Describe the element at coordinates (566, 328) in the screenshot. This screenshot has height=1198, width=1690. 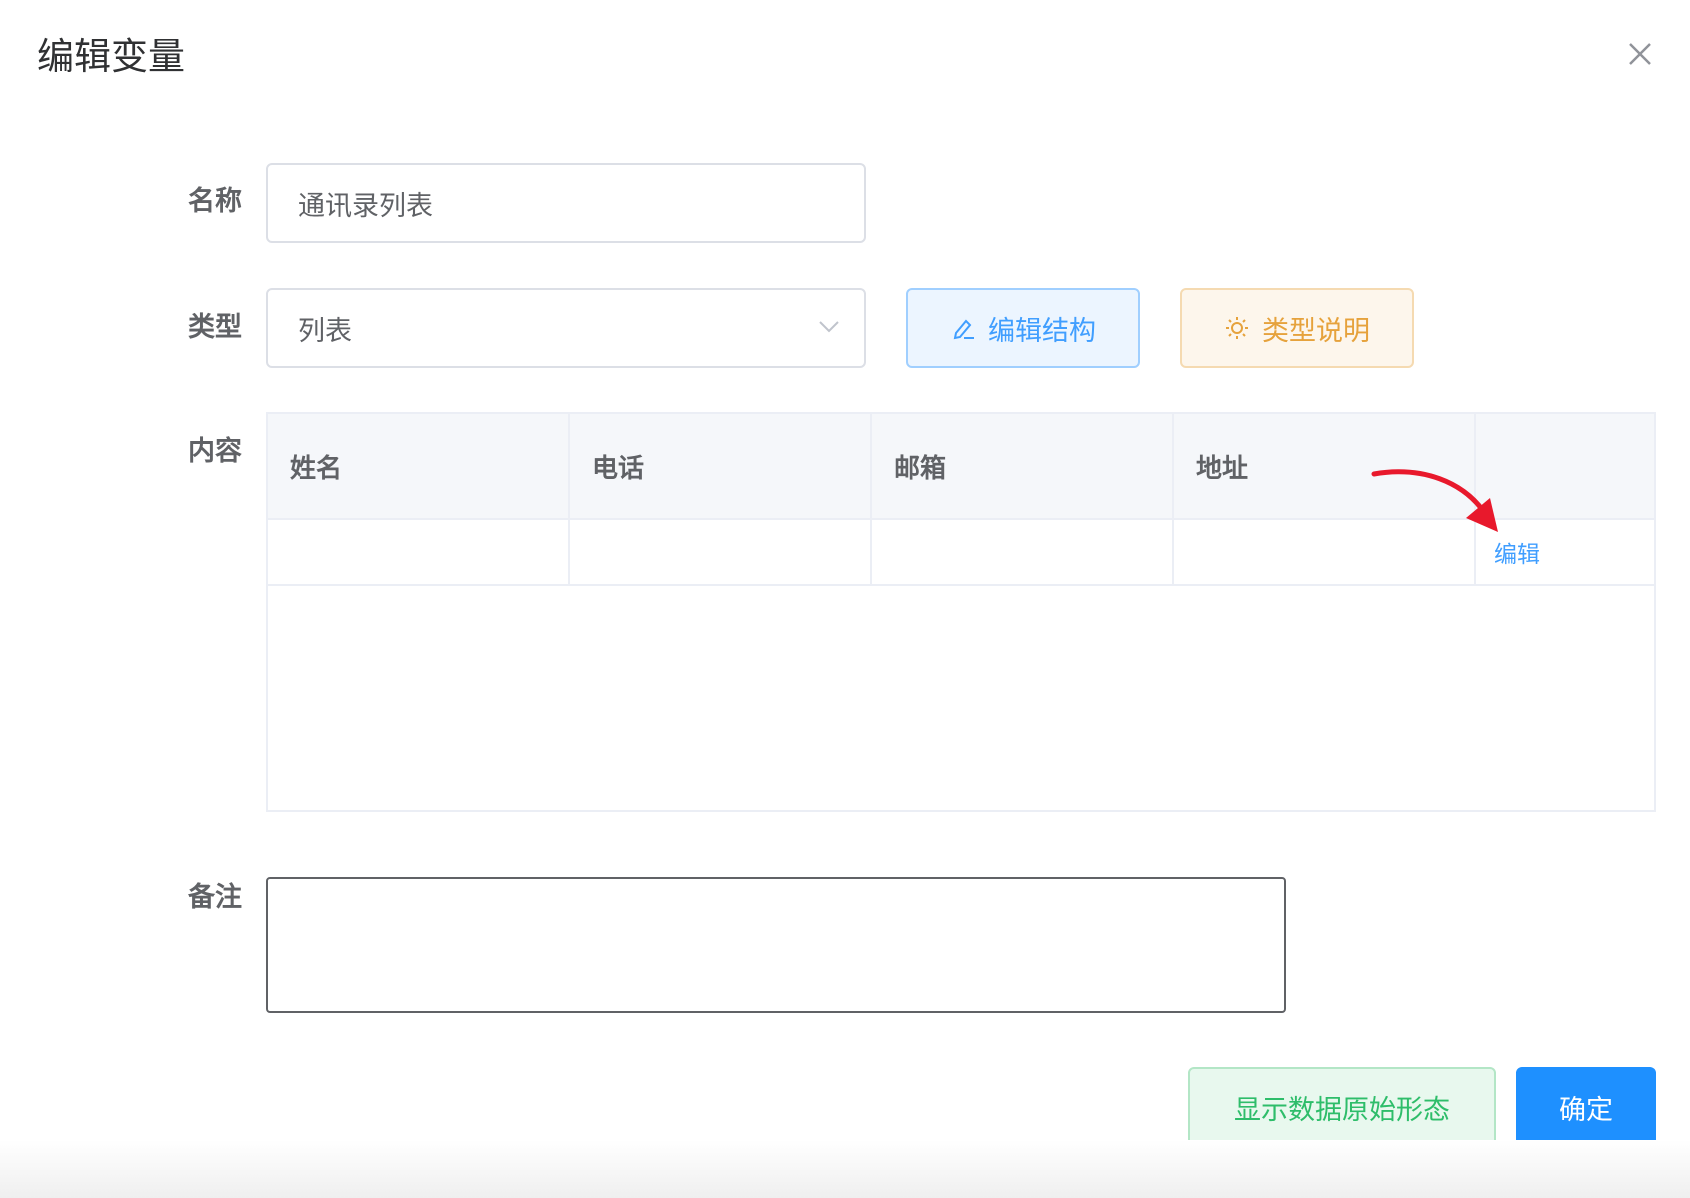
I see `type-select: 列表` at that location.